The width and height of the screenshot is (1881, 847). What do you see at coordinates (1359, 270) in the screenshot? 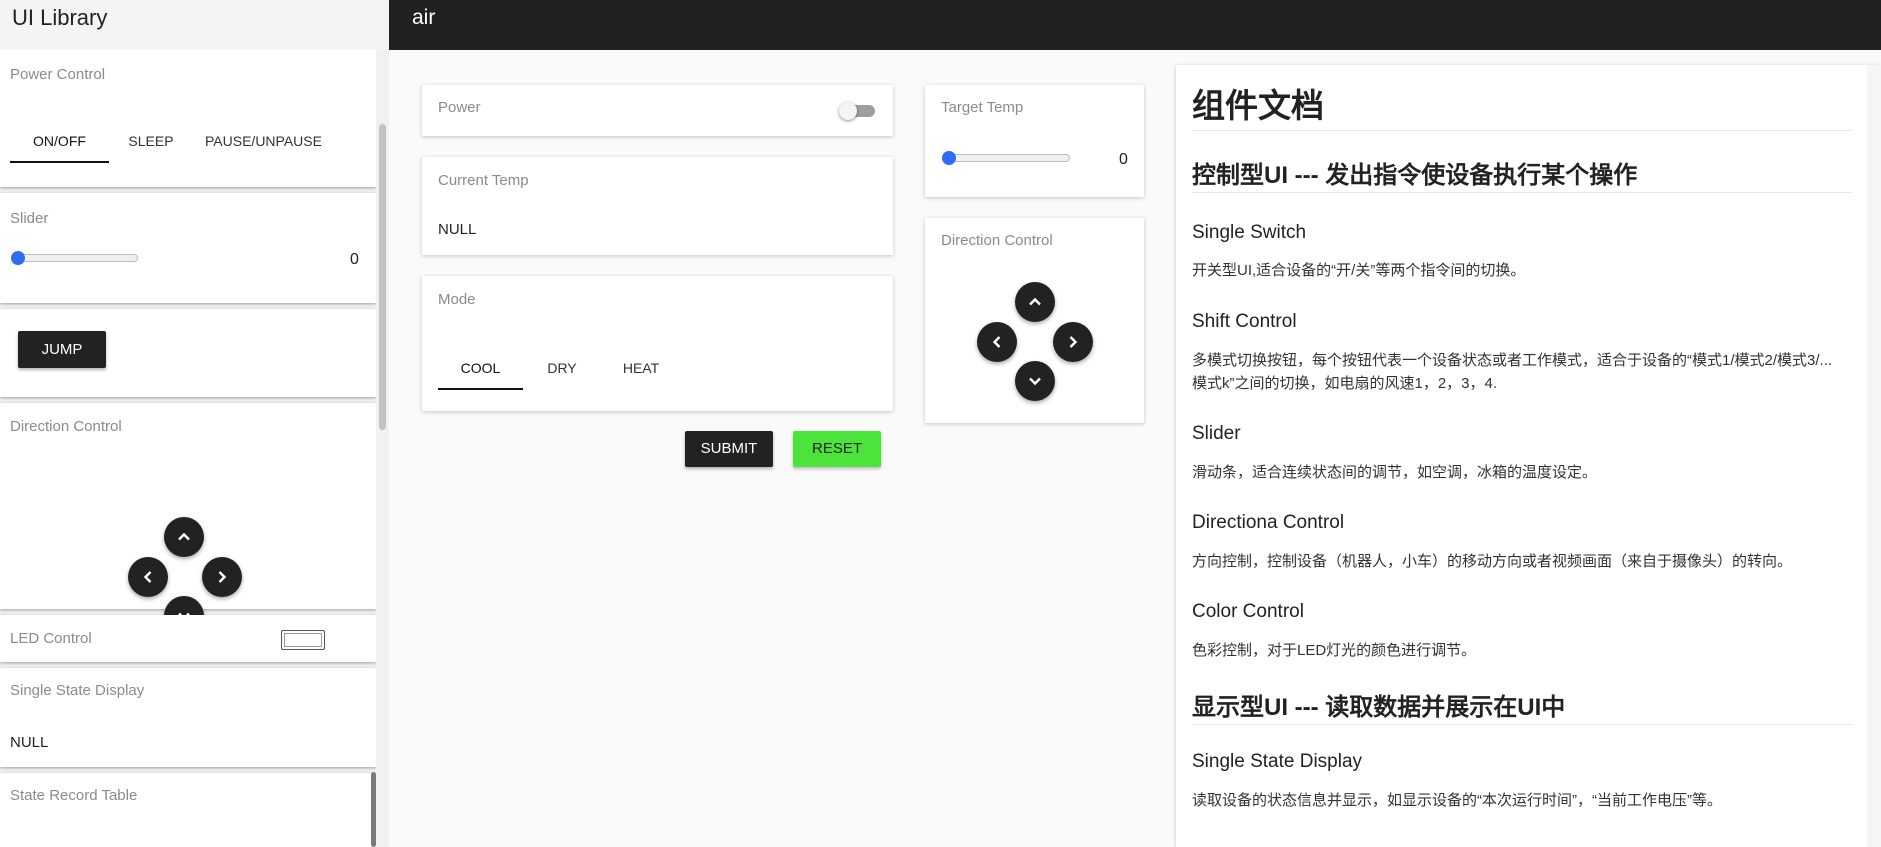
I see `single-switch-desc: 开关型UI,适合设备的“开/关”等两个指令间的切换。` at bounding box center [1359, 270].